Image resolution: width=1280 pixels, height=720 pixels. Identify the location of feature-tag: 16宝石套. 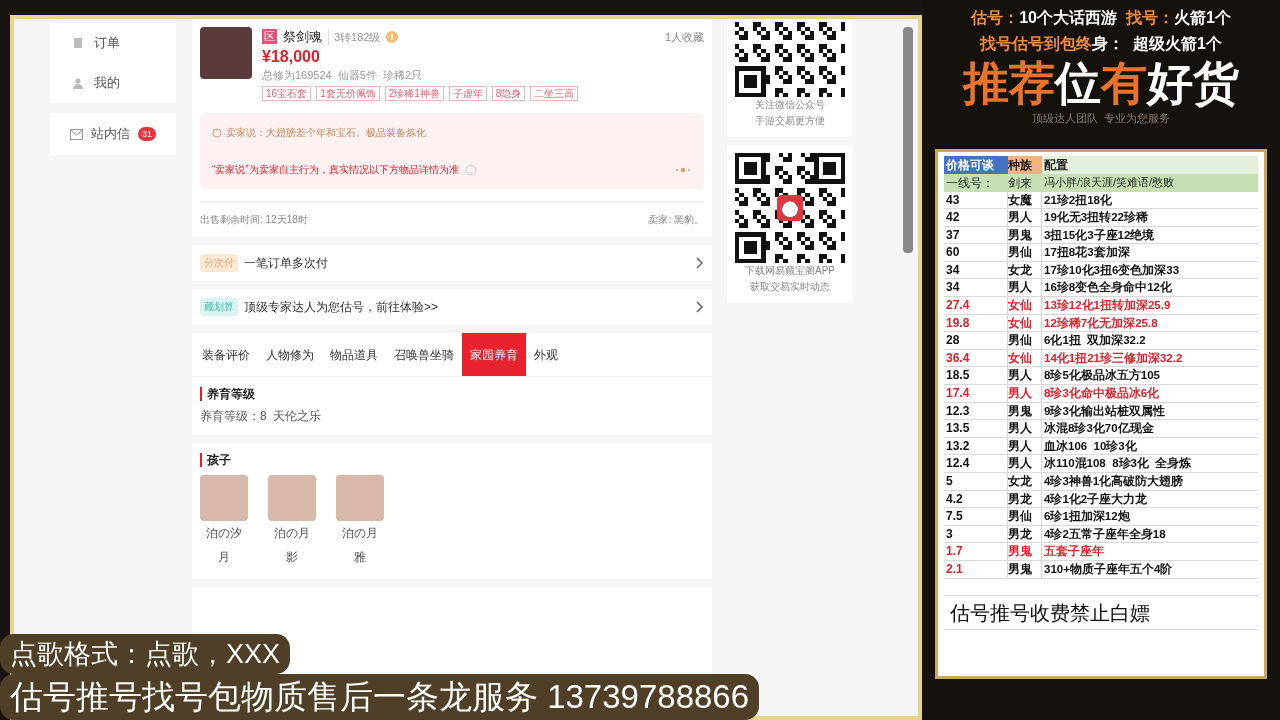
(287, 93).